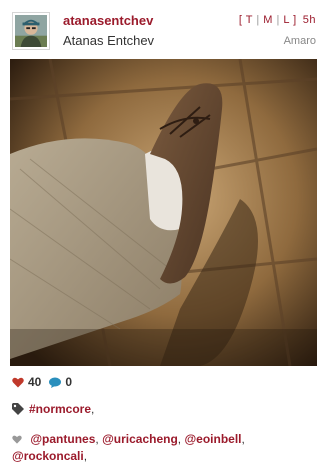 The image size is (328, 471). What do you see at coordinates (268, 20) in the screenshot?
I see `link-m: M` at bounding box center [268, 20].